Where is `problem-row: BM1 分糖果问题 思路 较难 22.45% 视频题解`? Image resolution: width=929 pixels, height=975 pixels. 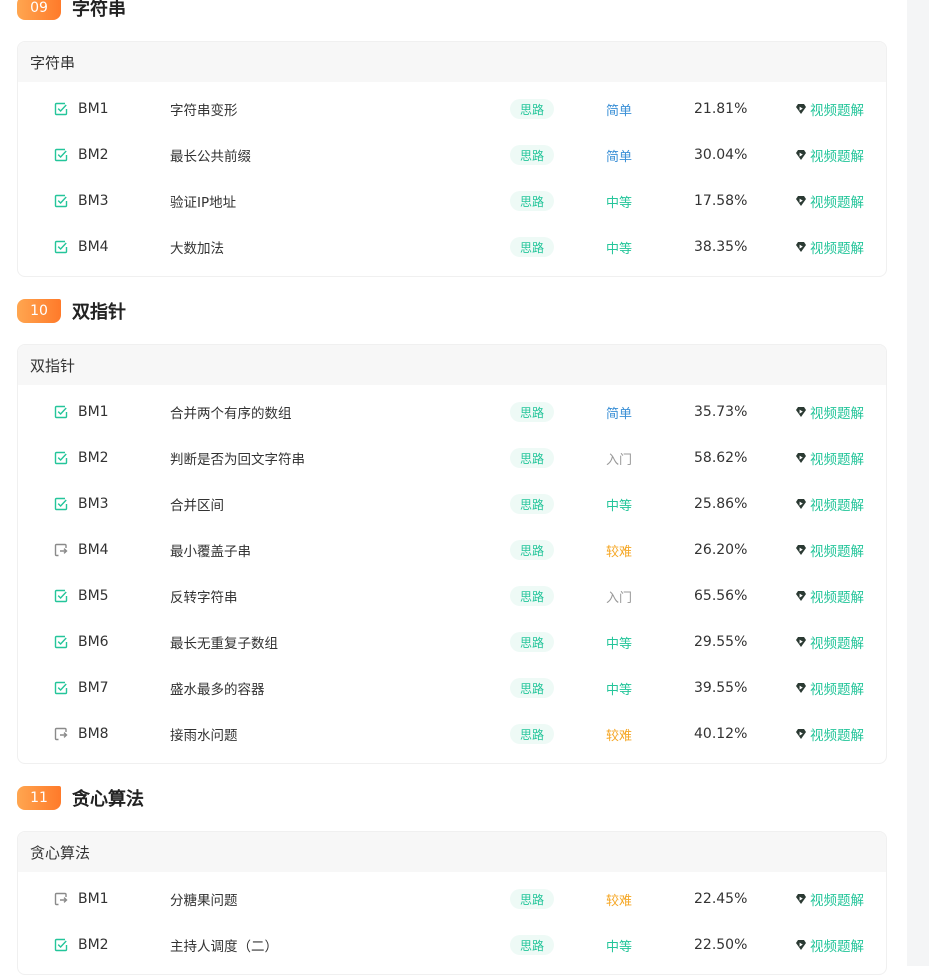 problem-row: BM1 分糖果问题 思路 较难 22.45% 视频题解 is located at coordinates (452, 899).